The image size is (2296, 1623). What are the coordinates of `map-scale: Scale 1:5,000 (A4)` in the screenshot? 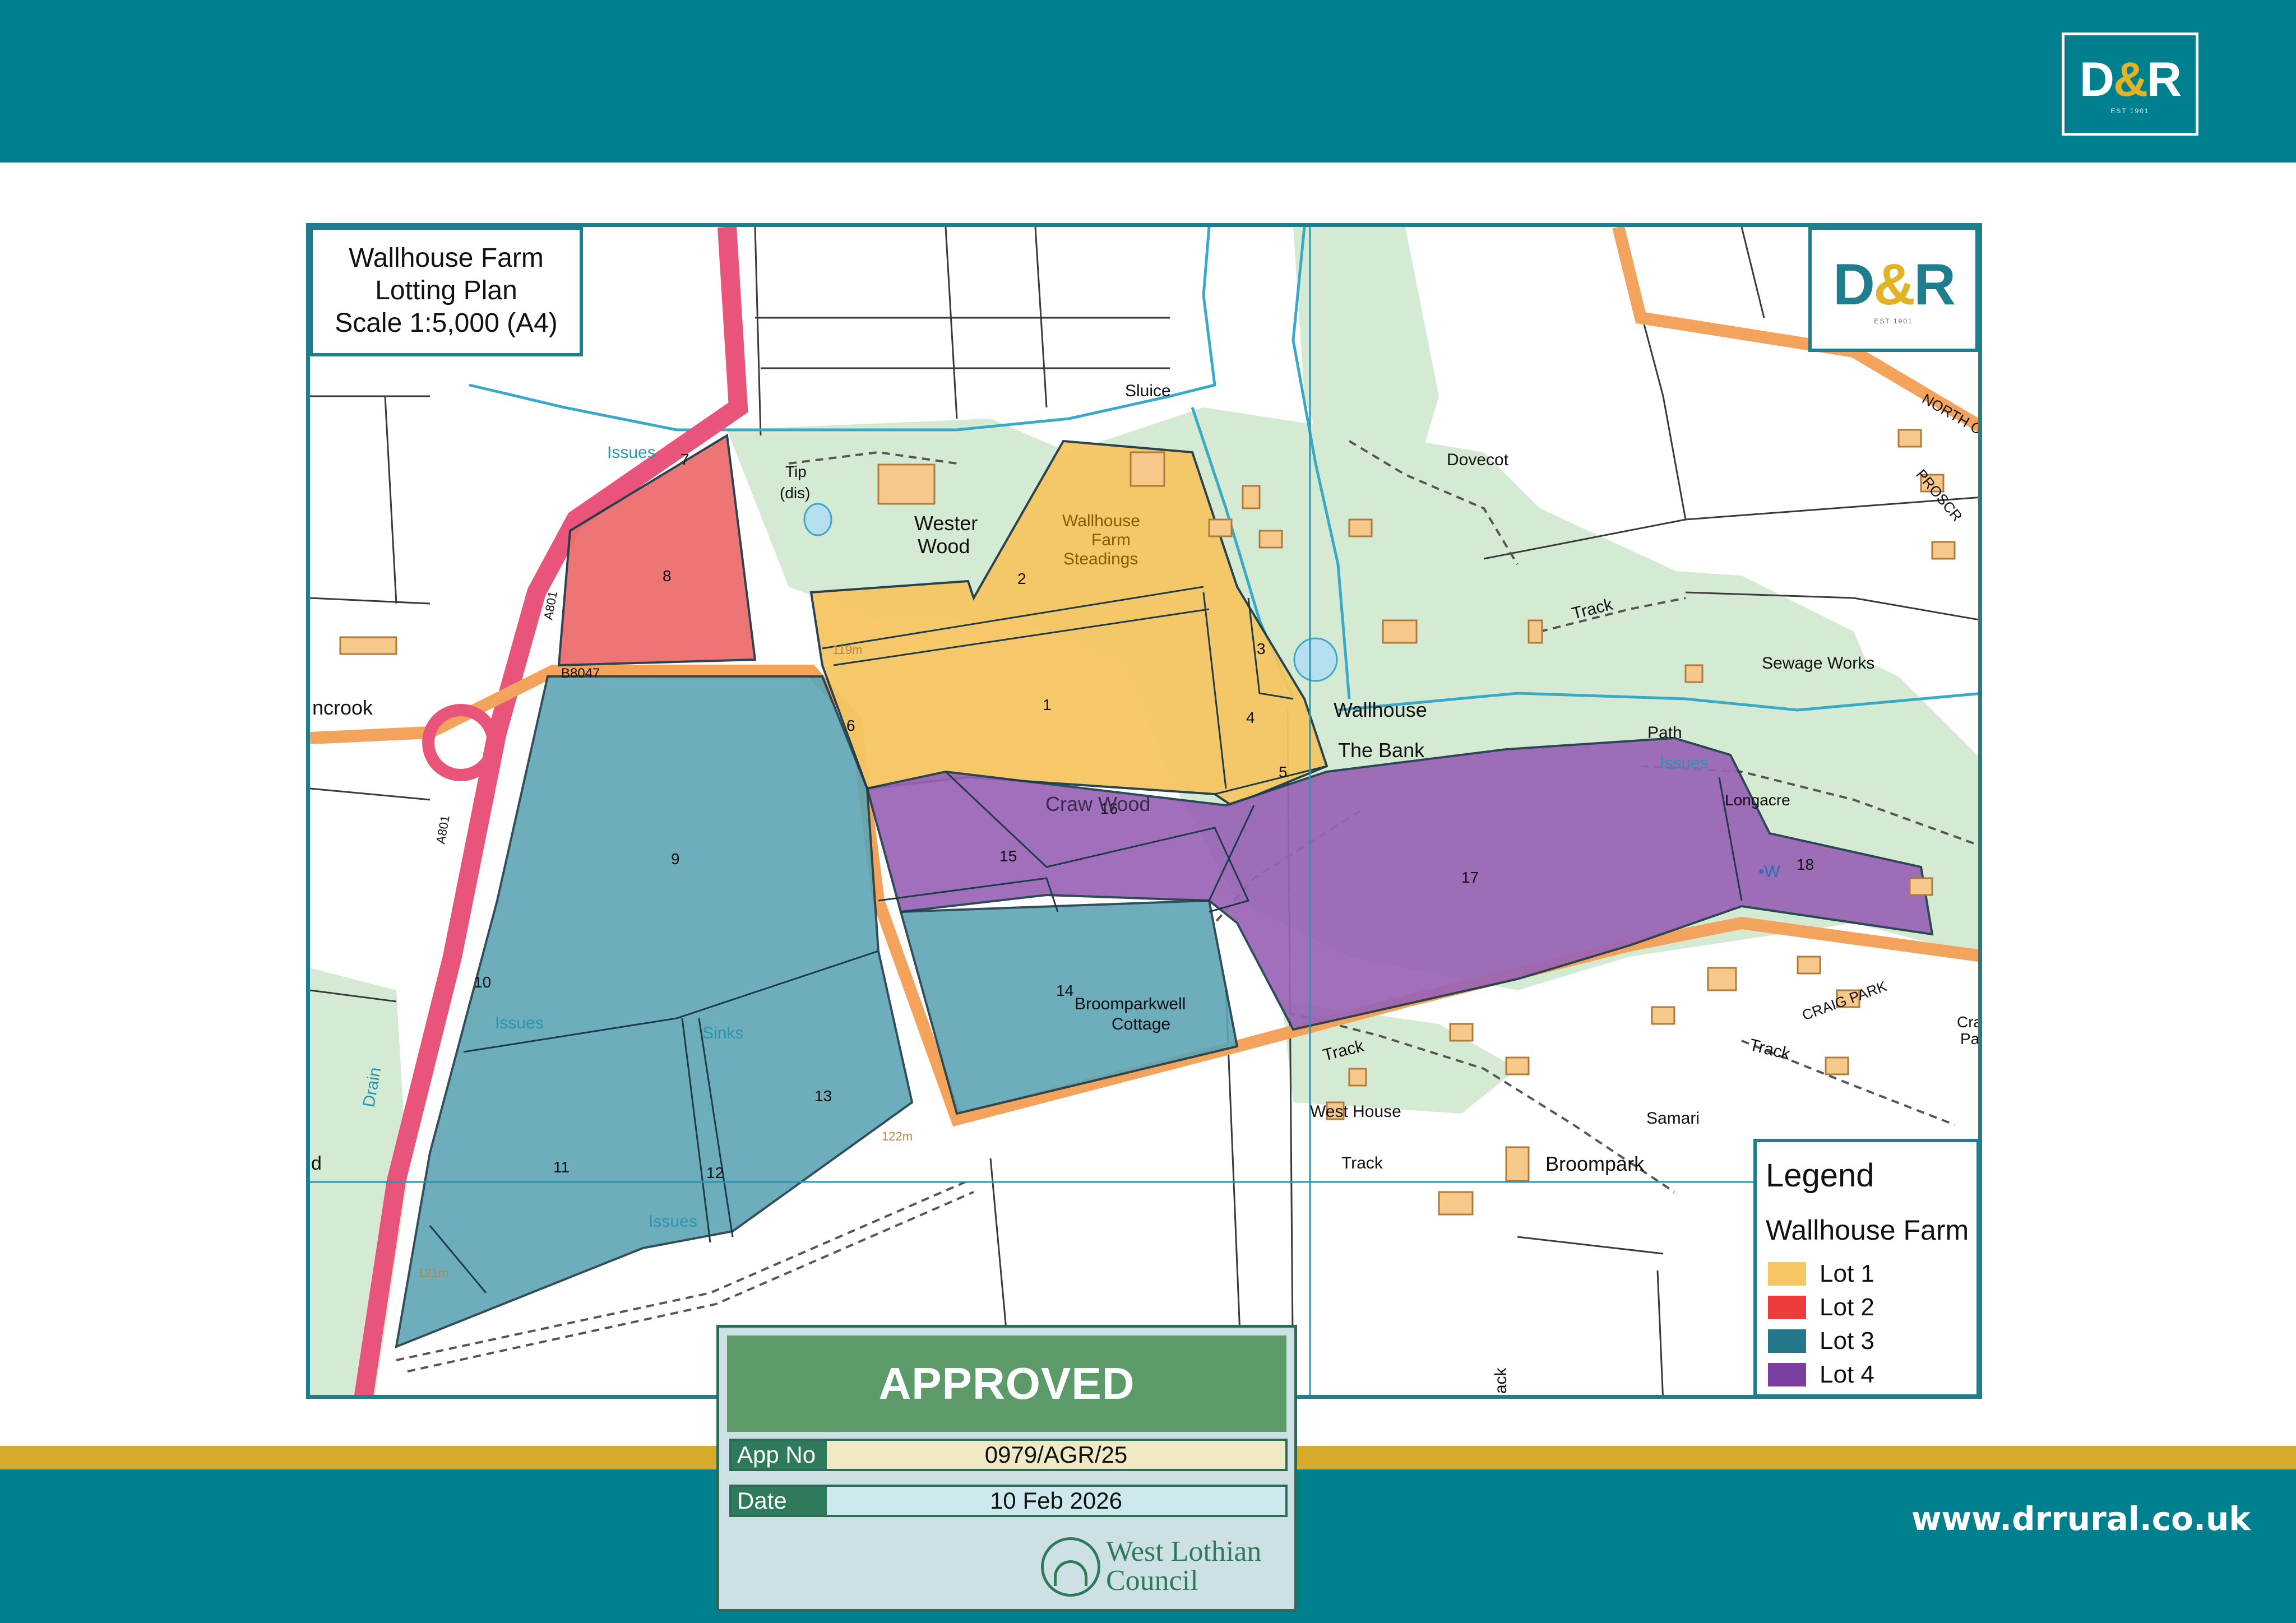 It's located at (446, 323).